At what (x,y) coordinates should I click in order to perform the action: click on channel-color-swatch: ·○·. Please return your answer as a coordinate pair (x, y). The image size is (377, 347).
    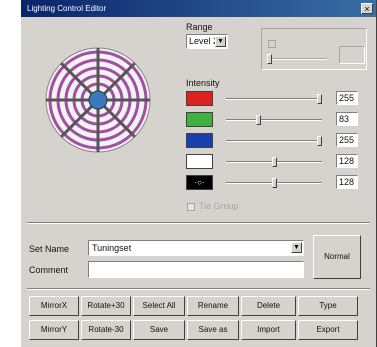
    Looking at the image, I should click on (199, 182).